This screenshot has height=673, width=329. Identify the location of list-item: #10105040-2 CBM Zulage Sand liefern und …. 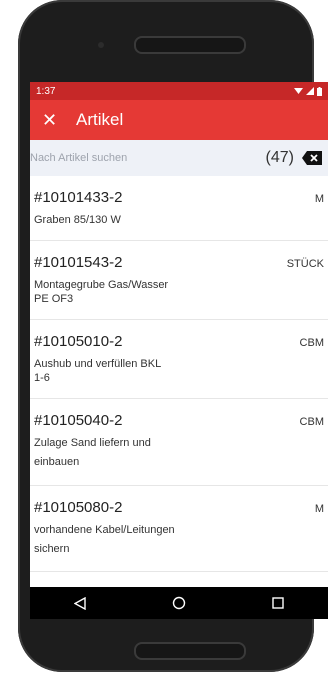
(179, 442).